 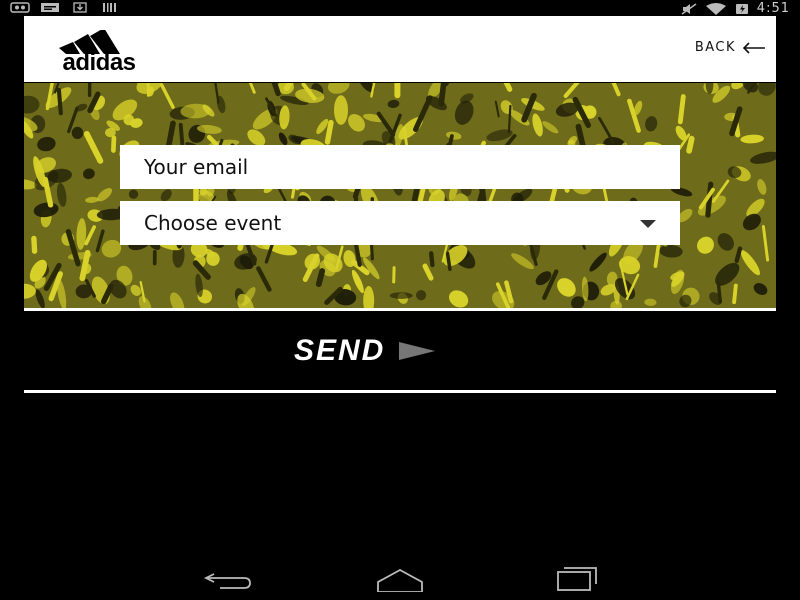 What do you see at coordinates (400, 309) in the screenshot?
I see `divider-top` at bounding box center [400, 309].